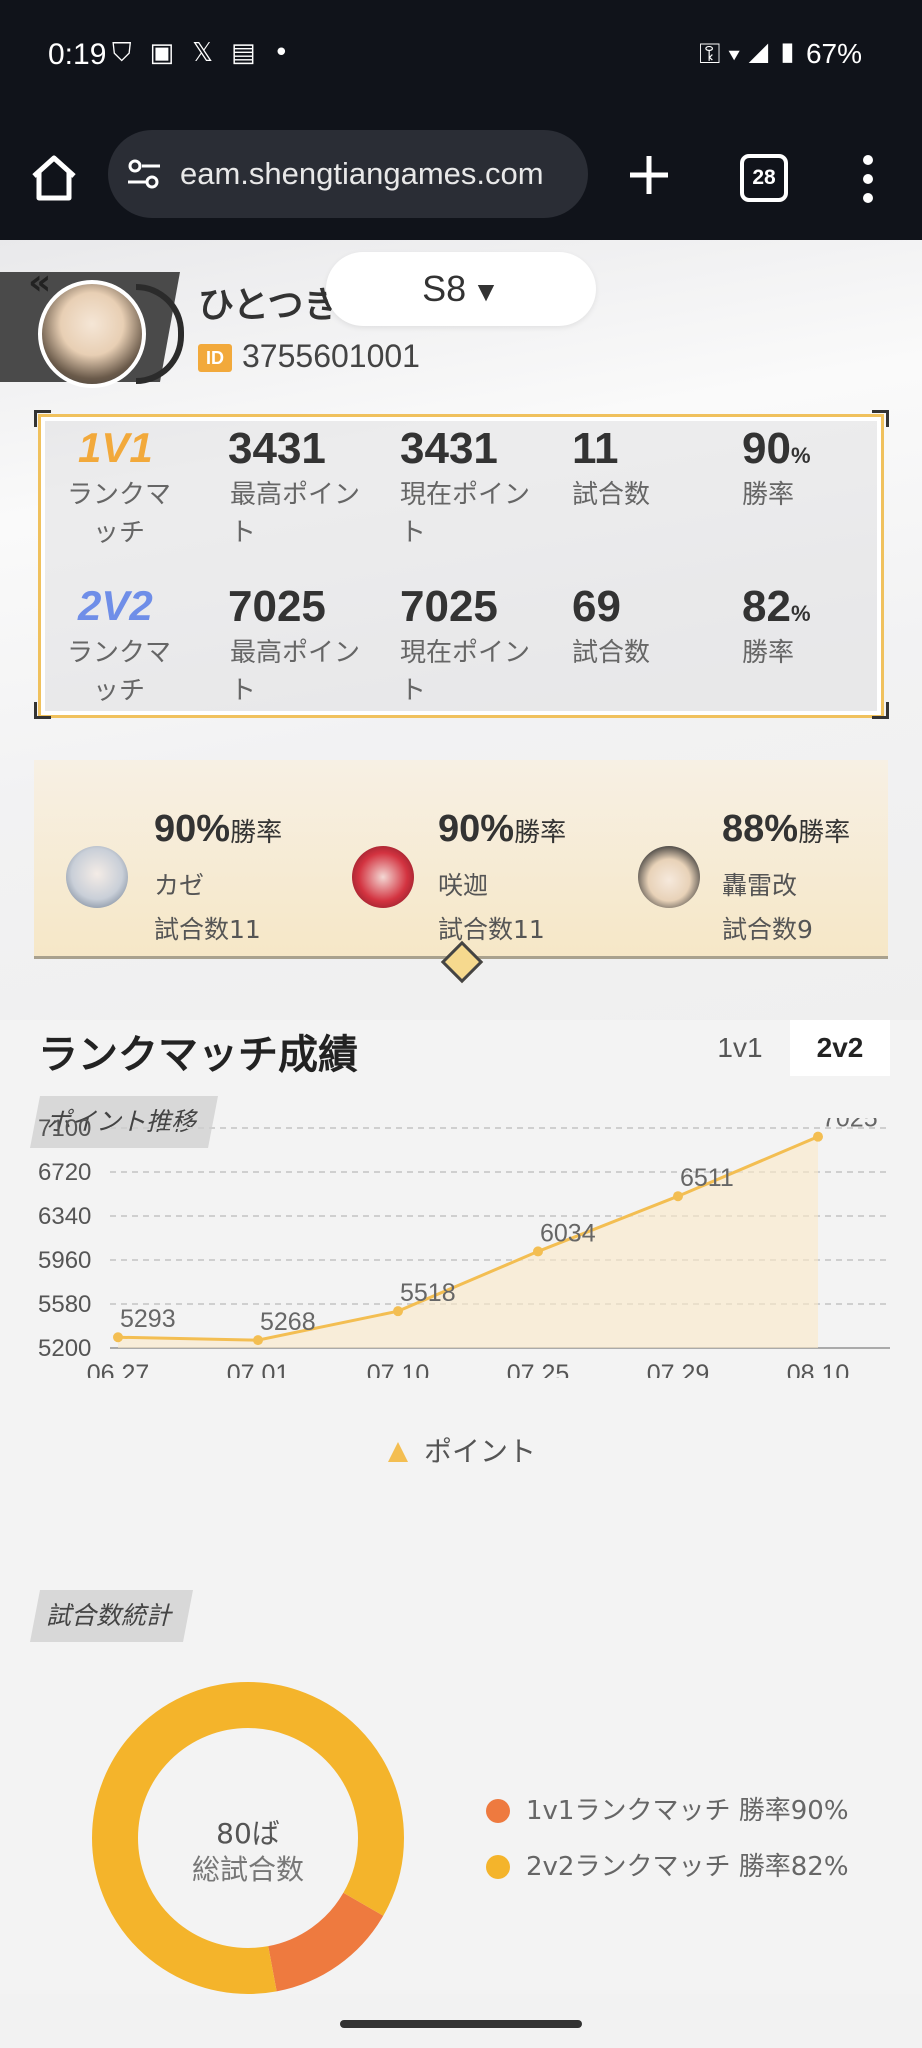 This screenshot has width=922, height=2048. What do you see at coordinates (247, 1869) in the screenshot?
I see `total-matches-label: 総試合数` at bounding box center [247, 1869].